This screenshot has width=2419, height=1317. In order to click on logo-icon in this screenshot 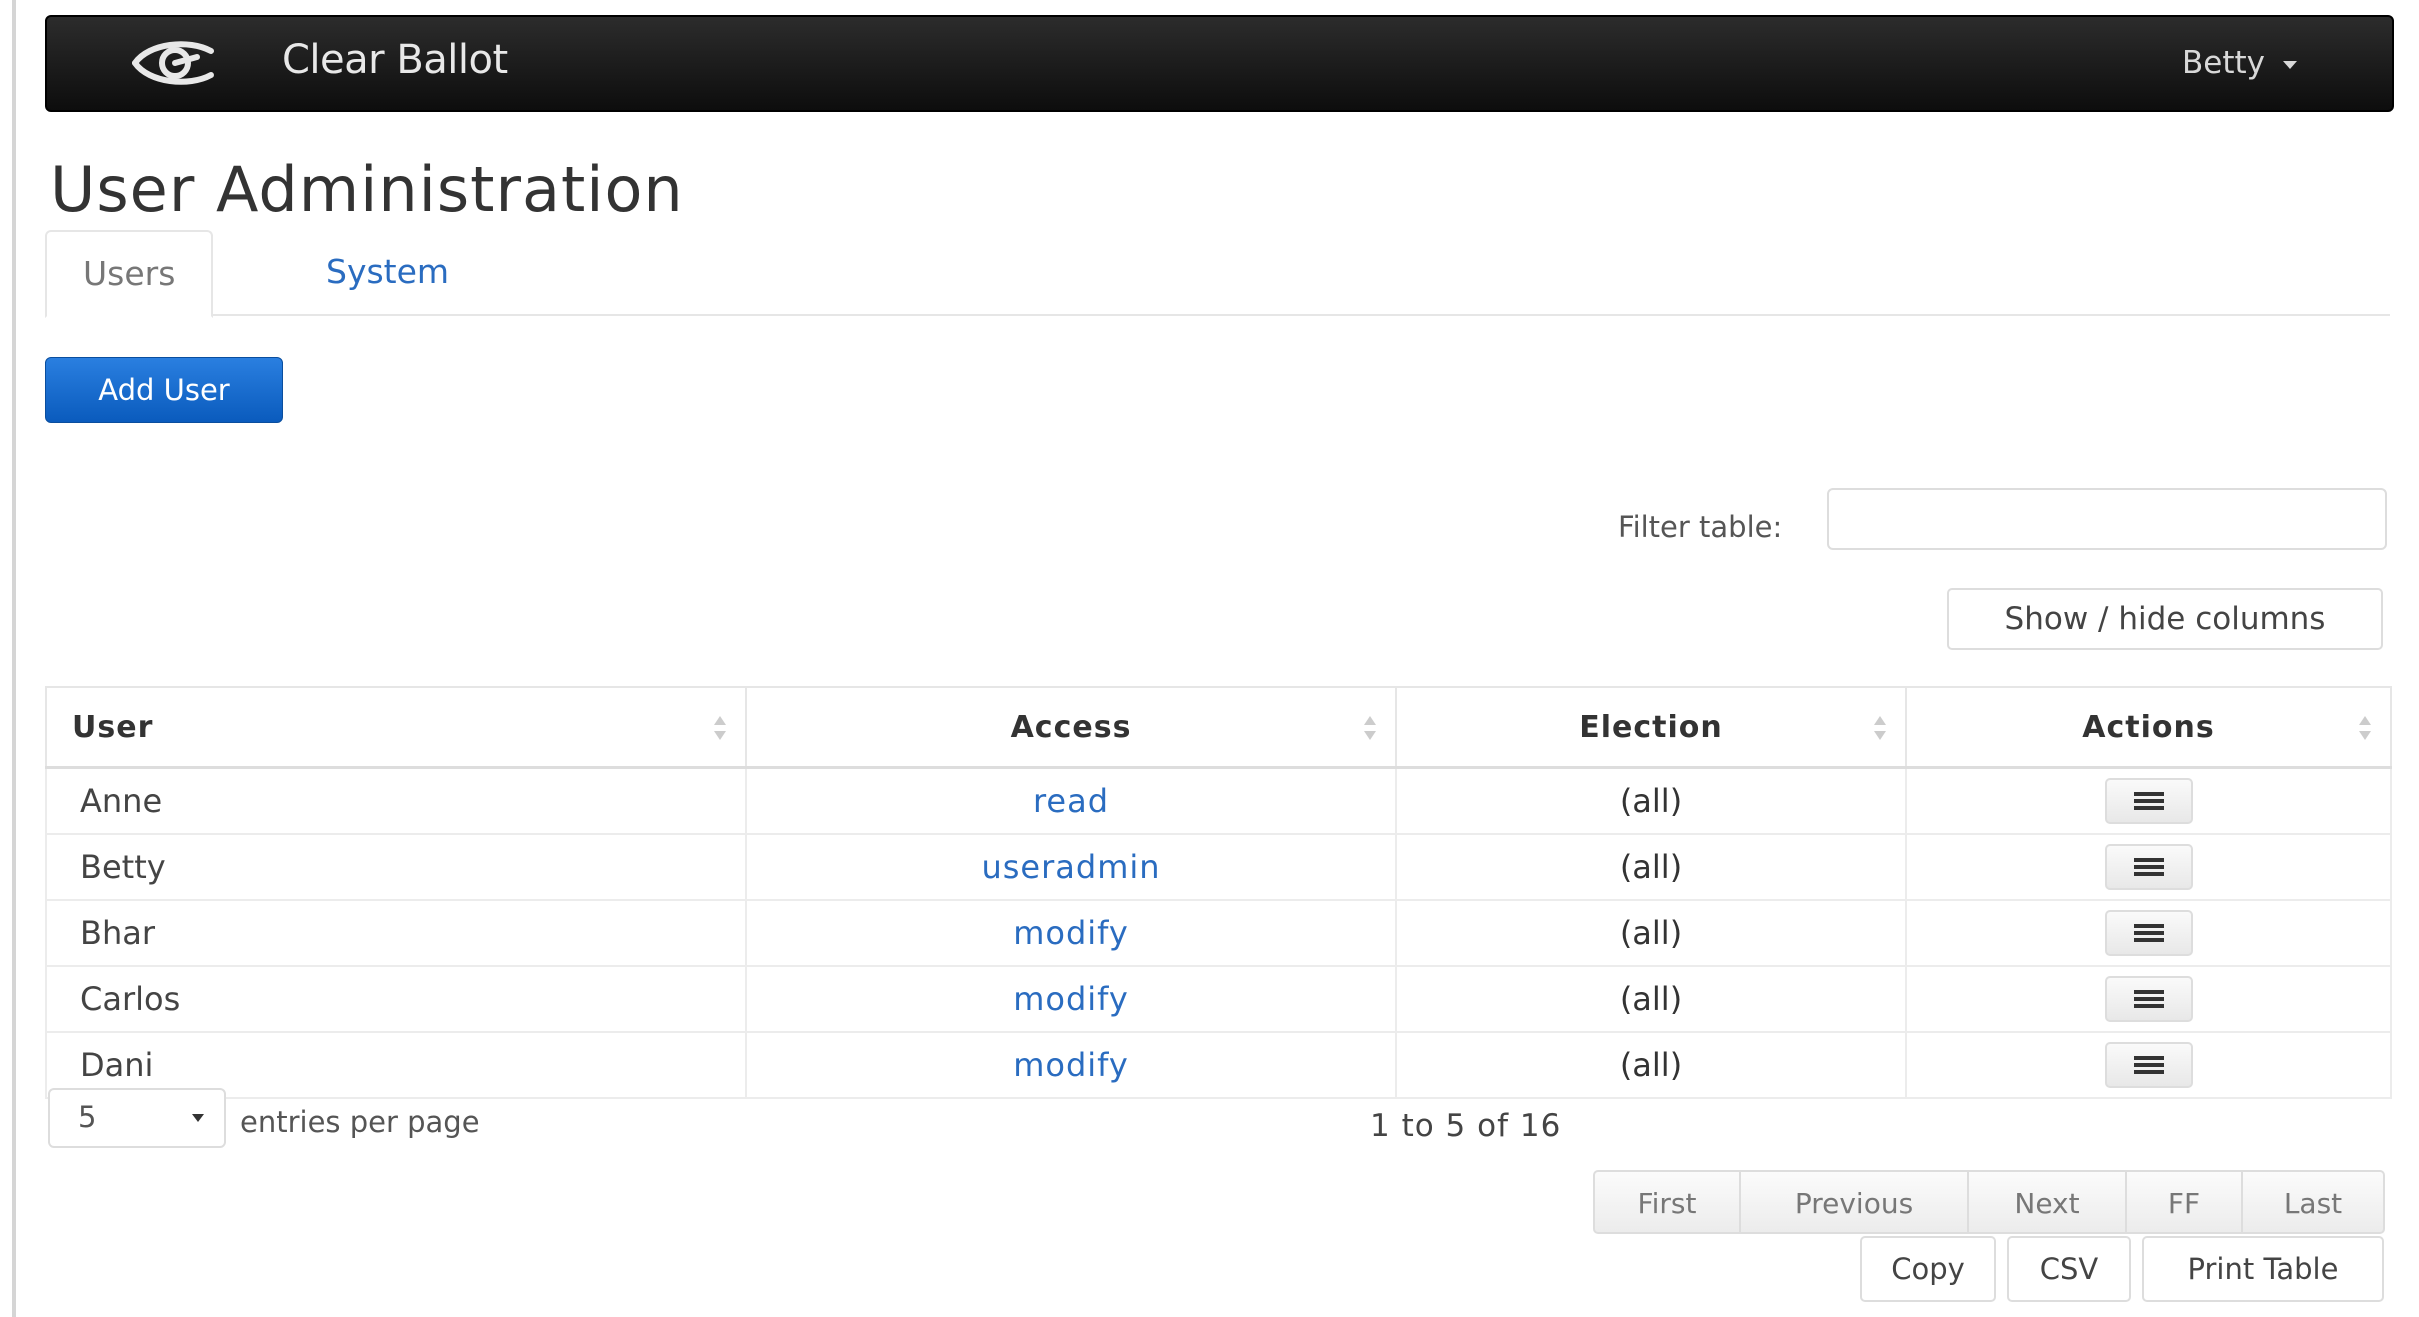, I will do `click(173, 63)`.